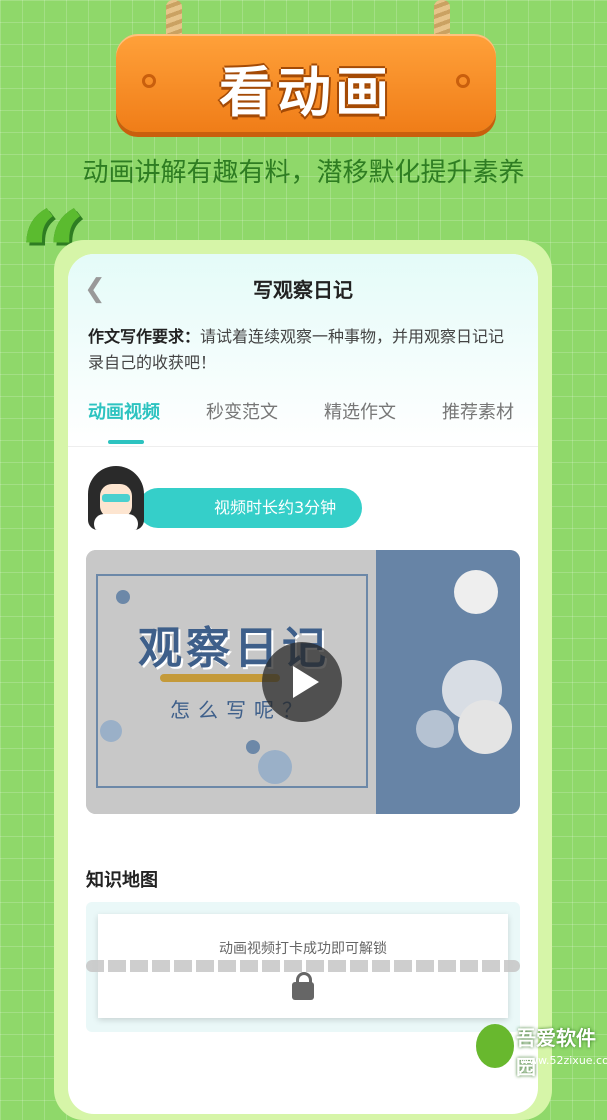 The image size is (607, 1120). I want to click on tab-selected-essays: 精选作文, so click(360, 411).